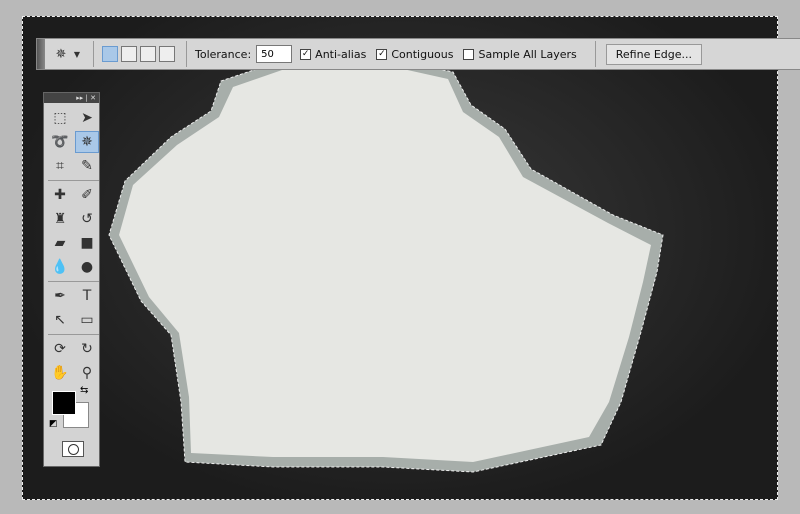  I want to click on clone-stamp-icon: ♜, so click(60, 219).